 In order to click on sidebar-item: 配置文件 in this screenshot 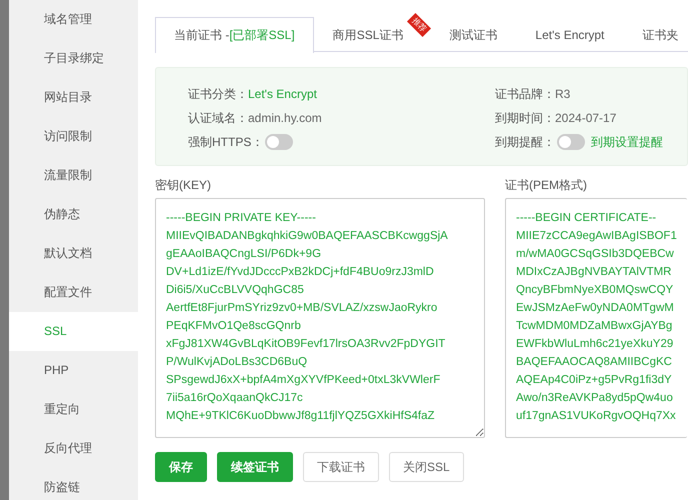, I will do `click(73, 292)`.